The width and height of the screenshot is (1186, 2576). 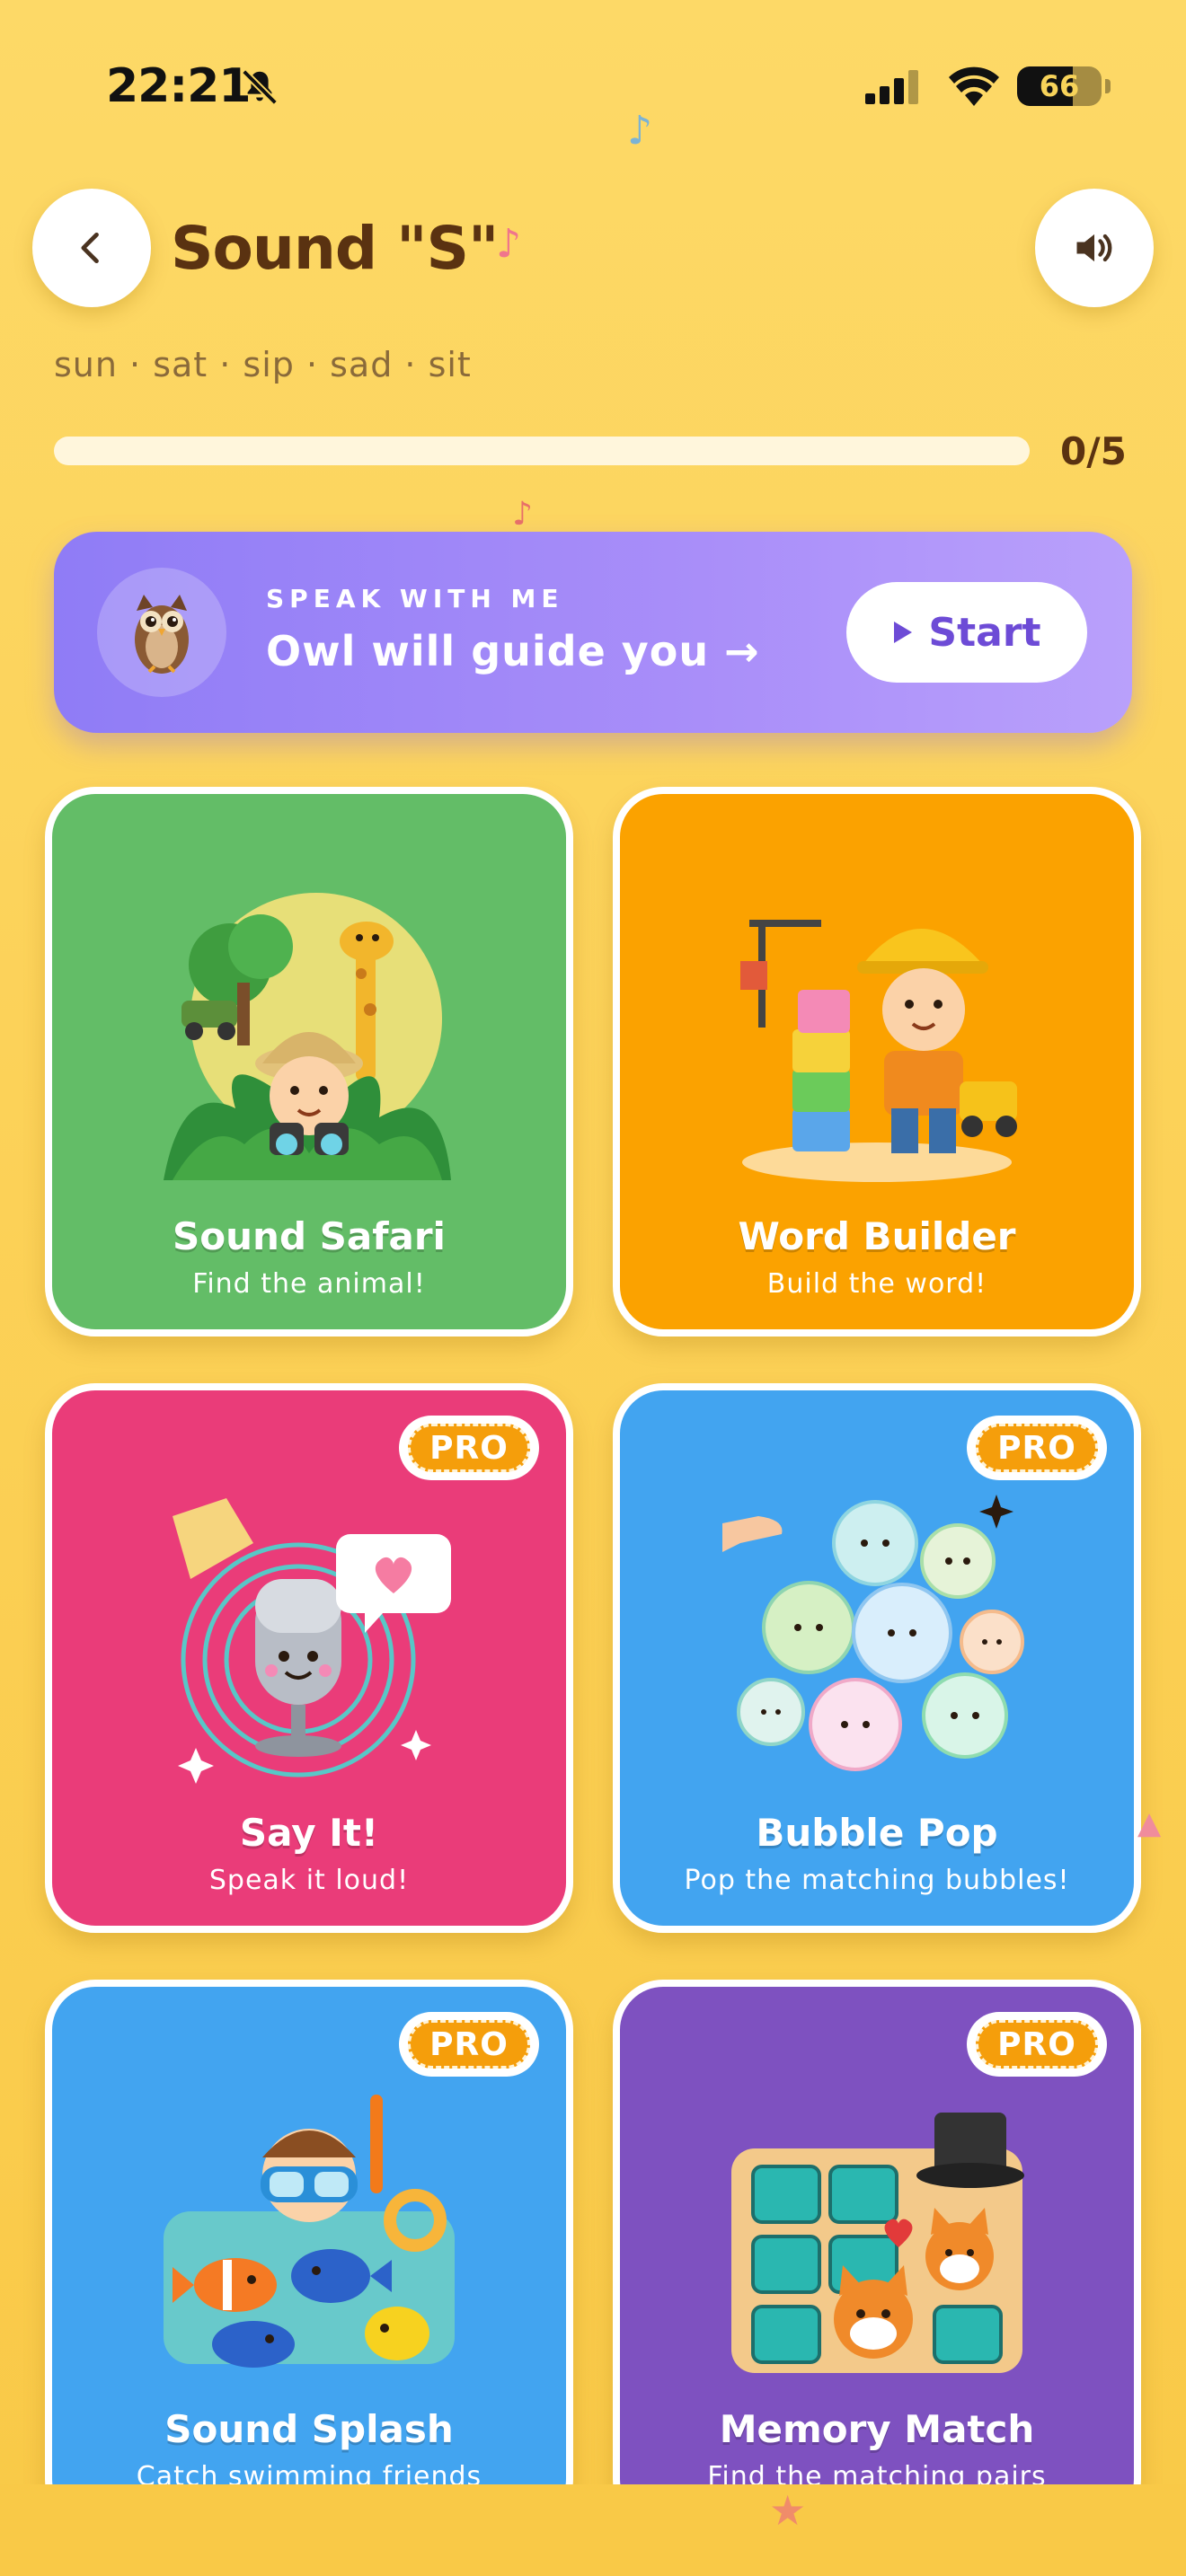 I want to click on card-subtitle: Pop the matching bubbles!, so click(x=877, y=1880).